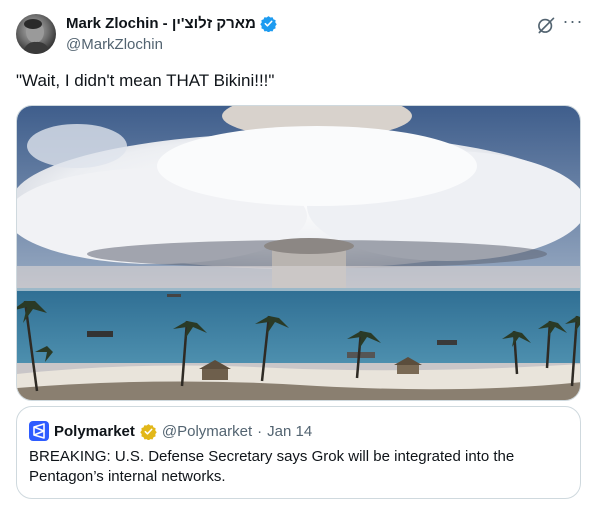  I want to click on quoted-tweet-header: Polymarket @Polymarket · Jan 14, so click(170, 431).